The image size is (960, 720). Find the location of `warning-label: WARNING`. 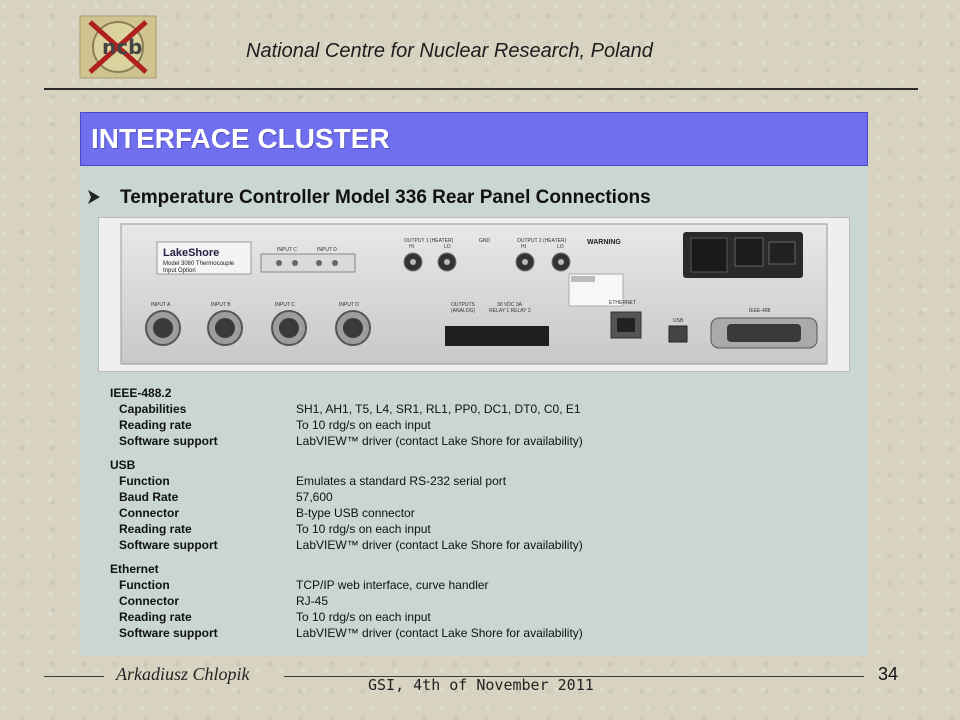

warning-label: WARNING is located at coordinates (604, 242).